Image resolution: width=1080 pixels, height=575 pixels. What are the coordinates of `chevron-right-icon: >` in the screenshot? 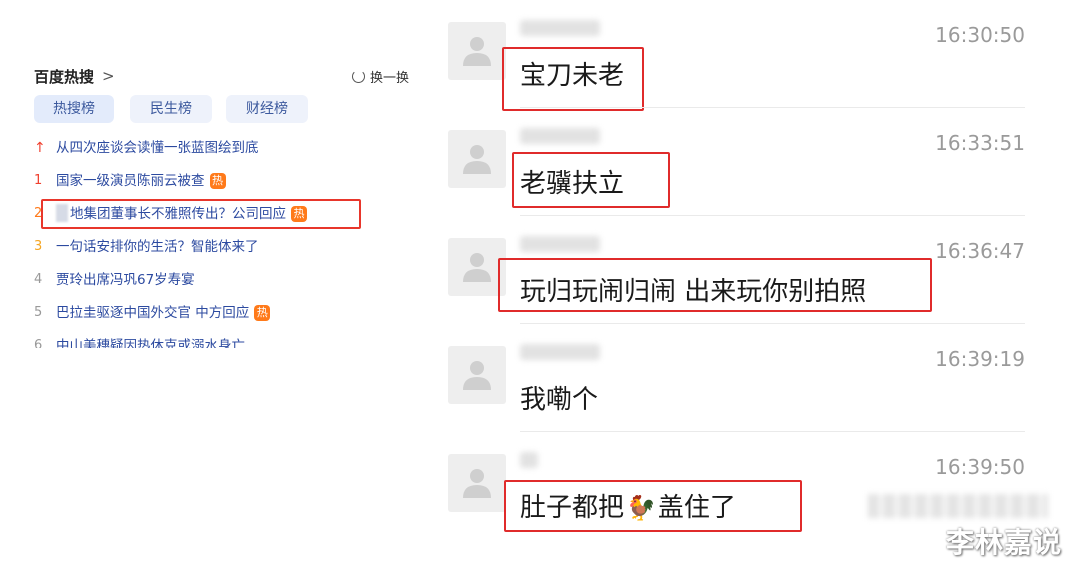 It's located at (108, 76).